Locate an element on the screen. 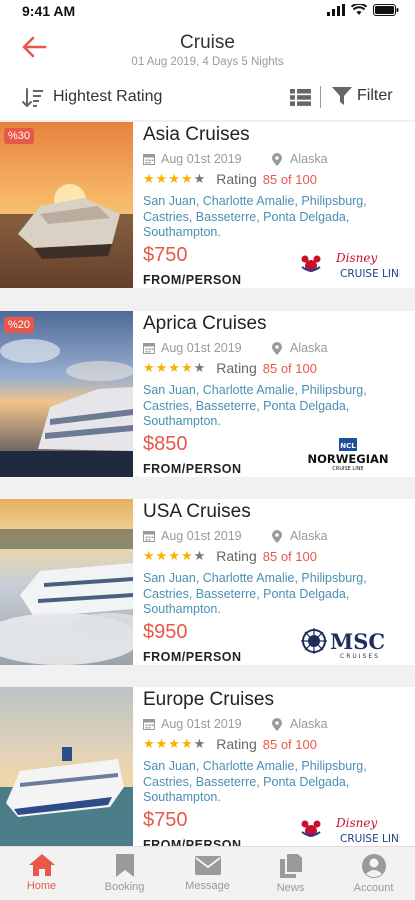  list-view-button is located at coordinates (300, 100).